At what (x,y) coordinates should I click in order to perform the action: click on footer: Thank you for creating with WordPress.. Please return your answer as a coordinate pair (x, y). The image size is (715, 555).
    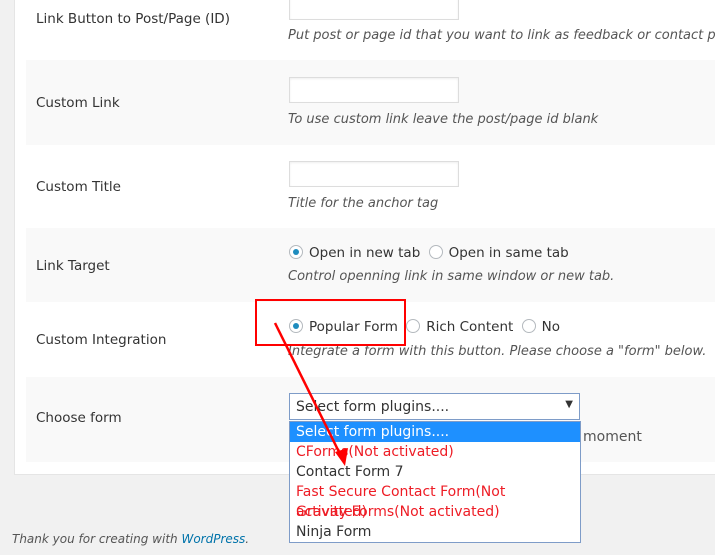
    Looking at the image, I should click on (130, 539).